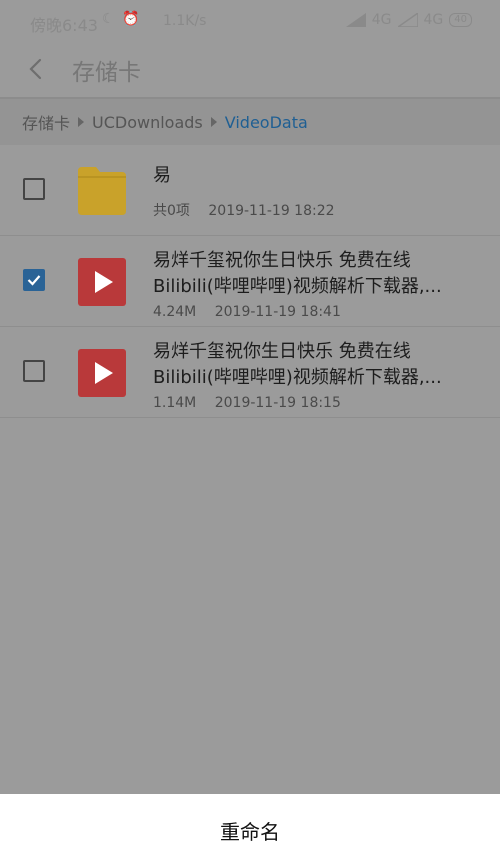  Describe the element at coordinates (175, 403) in the screenshot. I see `file-size: 1.14M` at that location.